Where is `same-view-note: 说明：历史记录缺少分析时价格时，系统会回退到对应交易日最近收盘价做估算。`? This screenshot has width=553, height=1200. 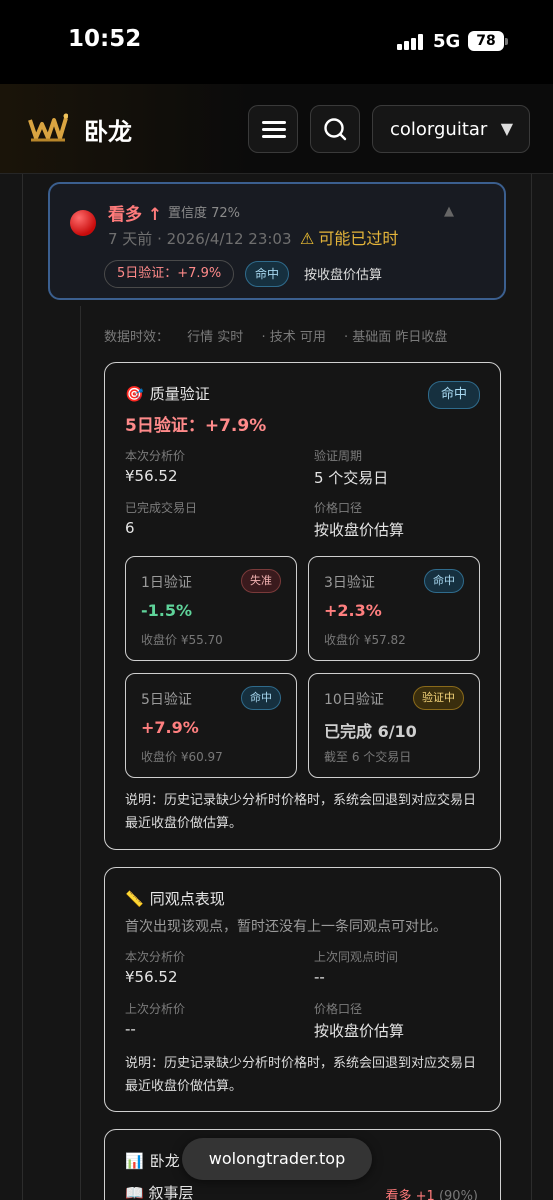
same-view-note: 说明：历史记录缺少分析时价格时，系统会回退到对应交易日最近收盘价做估算。 is located at coordinates (301, 1075).